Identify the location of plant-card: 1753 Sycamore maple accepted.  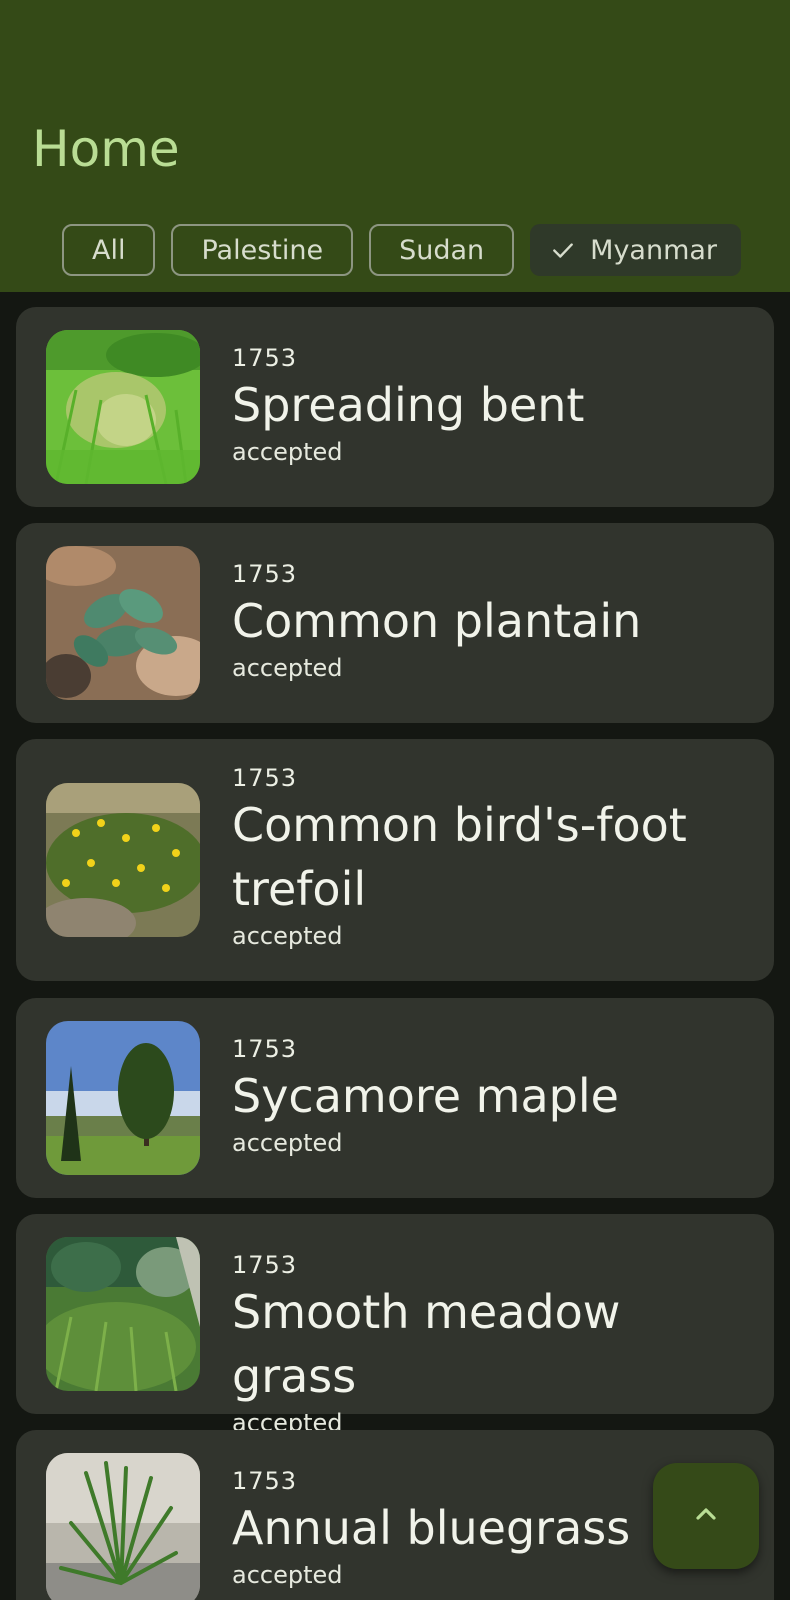
(395, 1098).